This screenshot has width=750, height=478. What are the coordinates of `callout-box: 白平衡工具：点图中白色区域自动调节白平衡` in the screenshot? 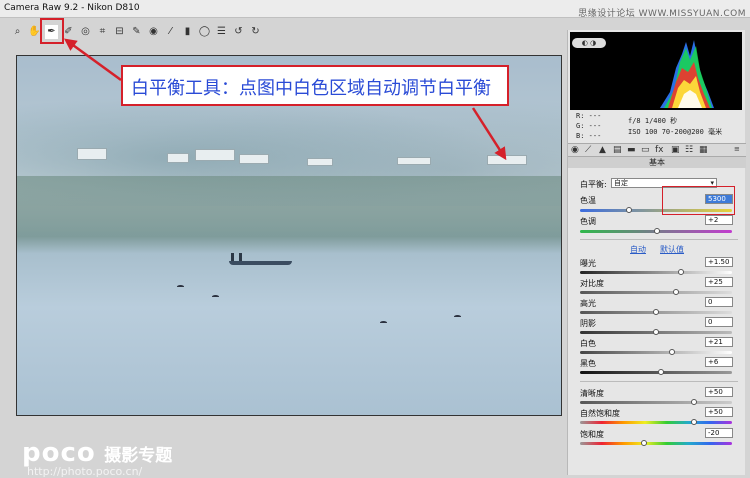 It's located at (315, 85).